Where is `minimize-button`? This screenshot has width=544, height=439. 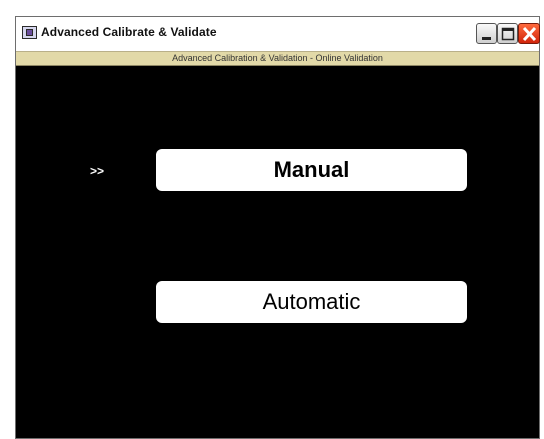 minimize-button is located at coordinates (486, 33).